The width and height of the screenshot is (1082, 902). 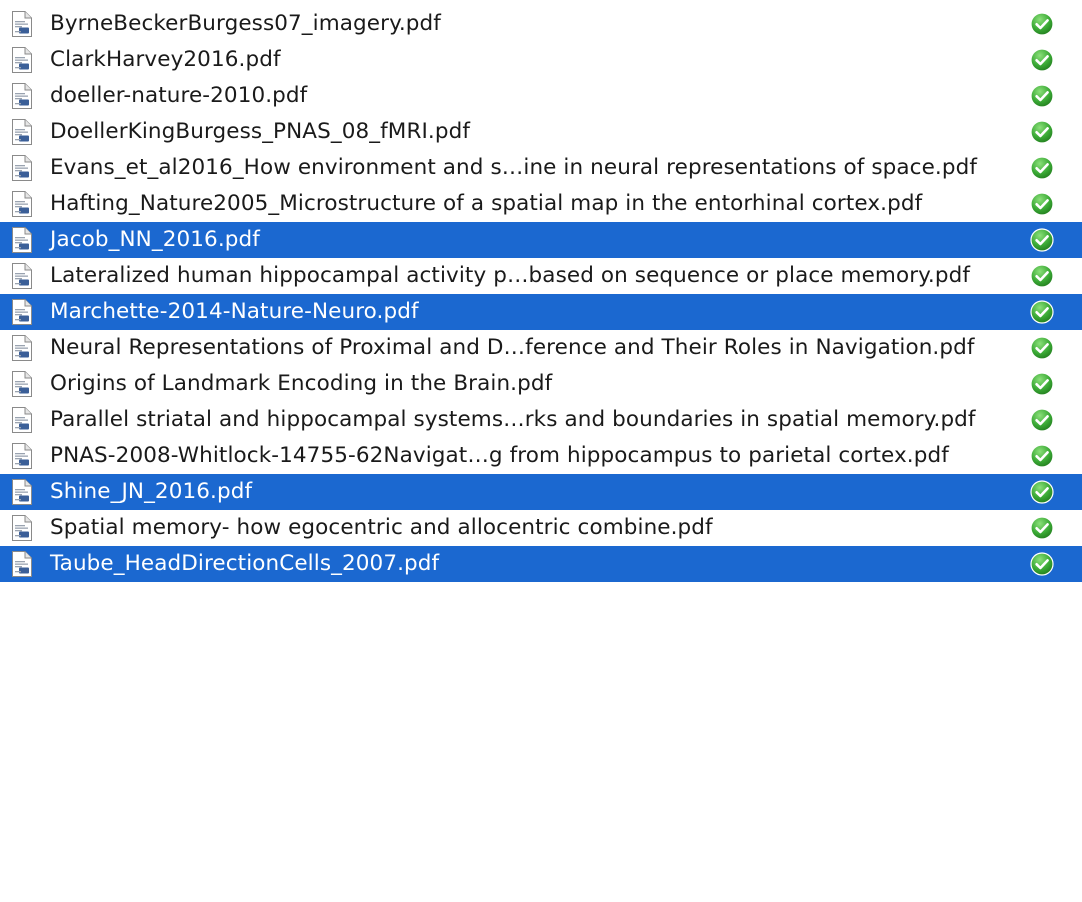 What do you see at coordinates (541, 60) in the screenshot?
I see `file-row: ClarkHarvey2016.pdf` at bounding box center [541, 60].